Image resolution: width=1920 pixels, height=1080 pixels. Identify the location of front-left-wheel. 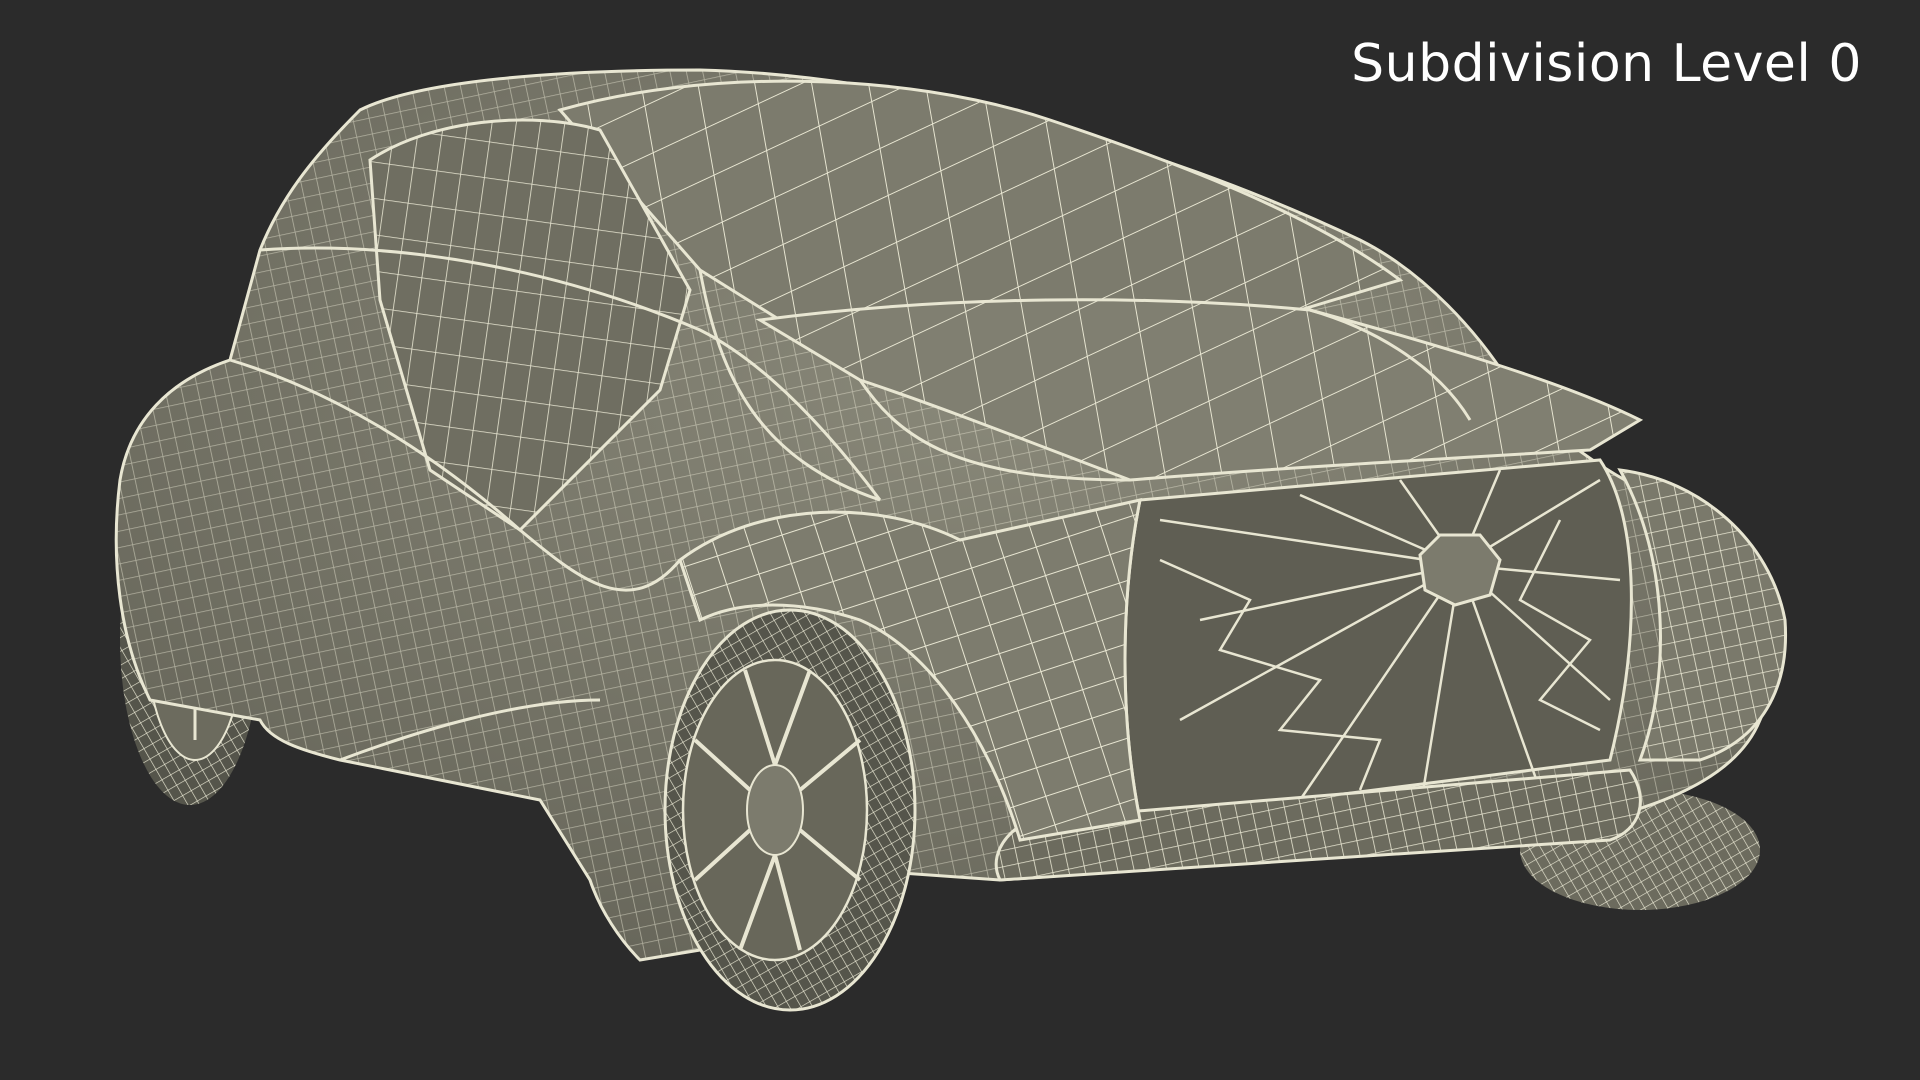
(790, 810).